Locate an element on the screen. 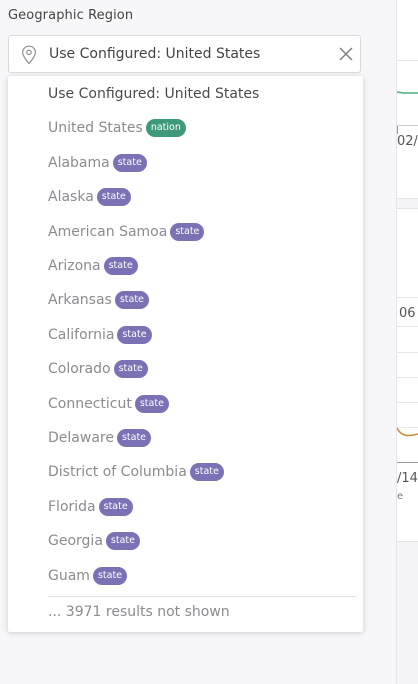 The width and height of the screenshot is (418, 684). option-label: Colorado is located at coordinates (79, 369).